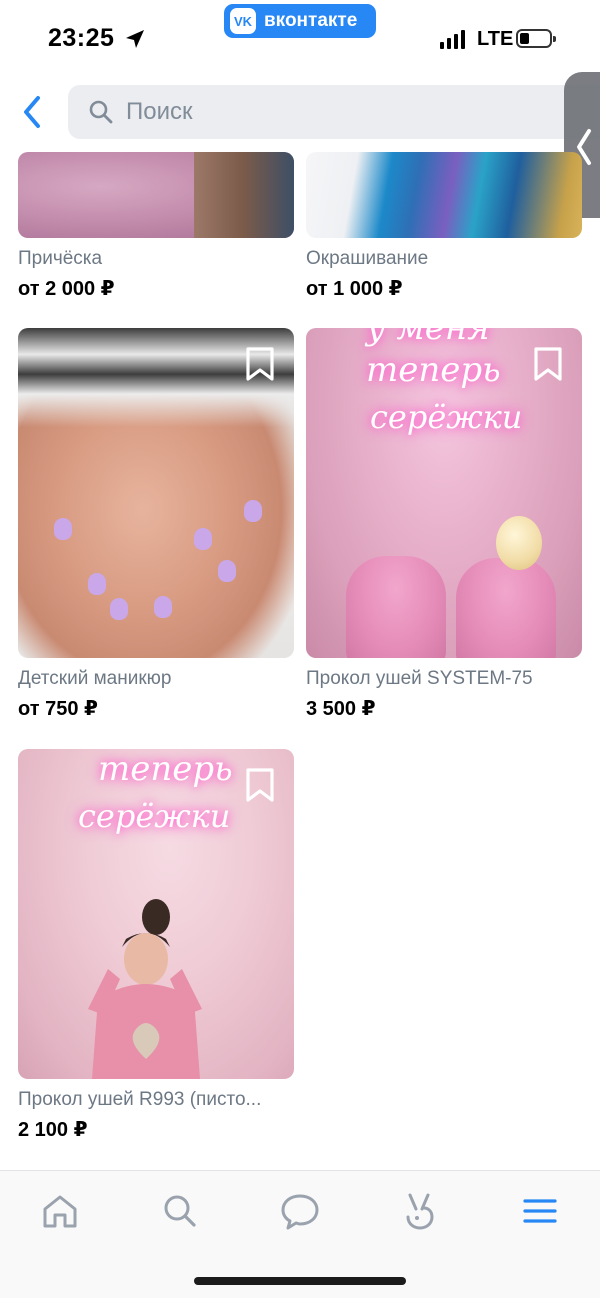 The width and height of the screenshot is (600, 1298). I want to click on neon-sign-line: у меня, so click(428, 338).